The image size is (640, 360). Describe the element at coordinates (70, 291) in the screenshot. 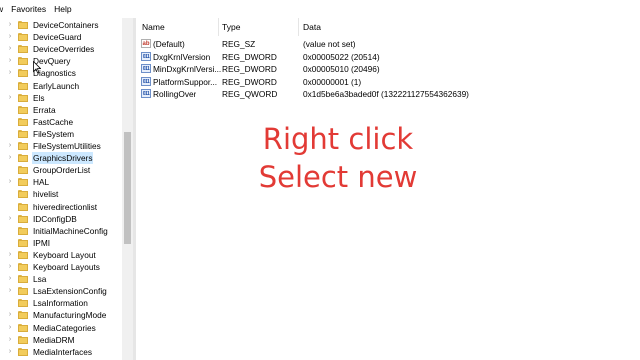

I see `tree-item-label: LsaExtensionConfig` at that location.